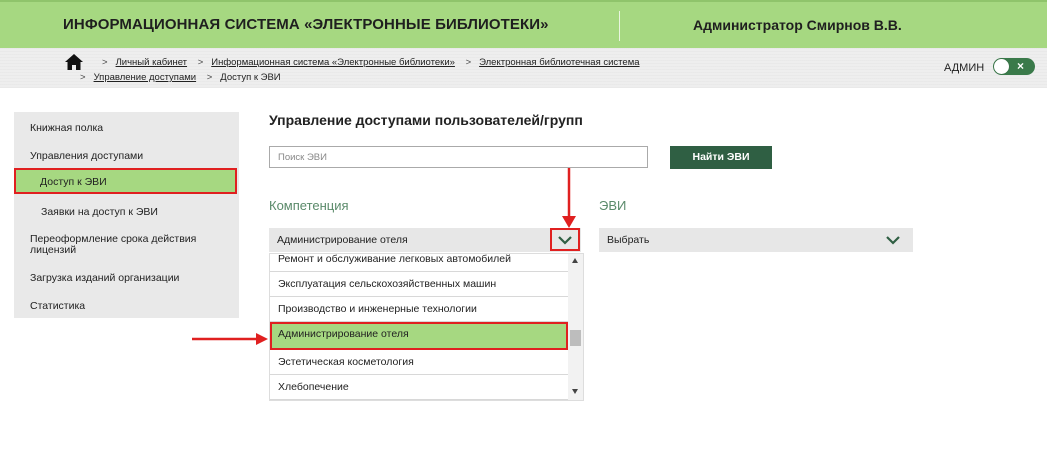 The image size is (1047, 450). Describe the element at coordinates (1014, 66) in the screenshot. I see `admin-toggle: ×` at that location.